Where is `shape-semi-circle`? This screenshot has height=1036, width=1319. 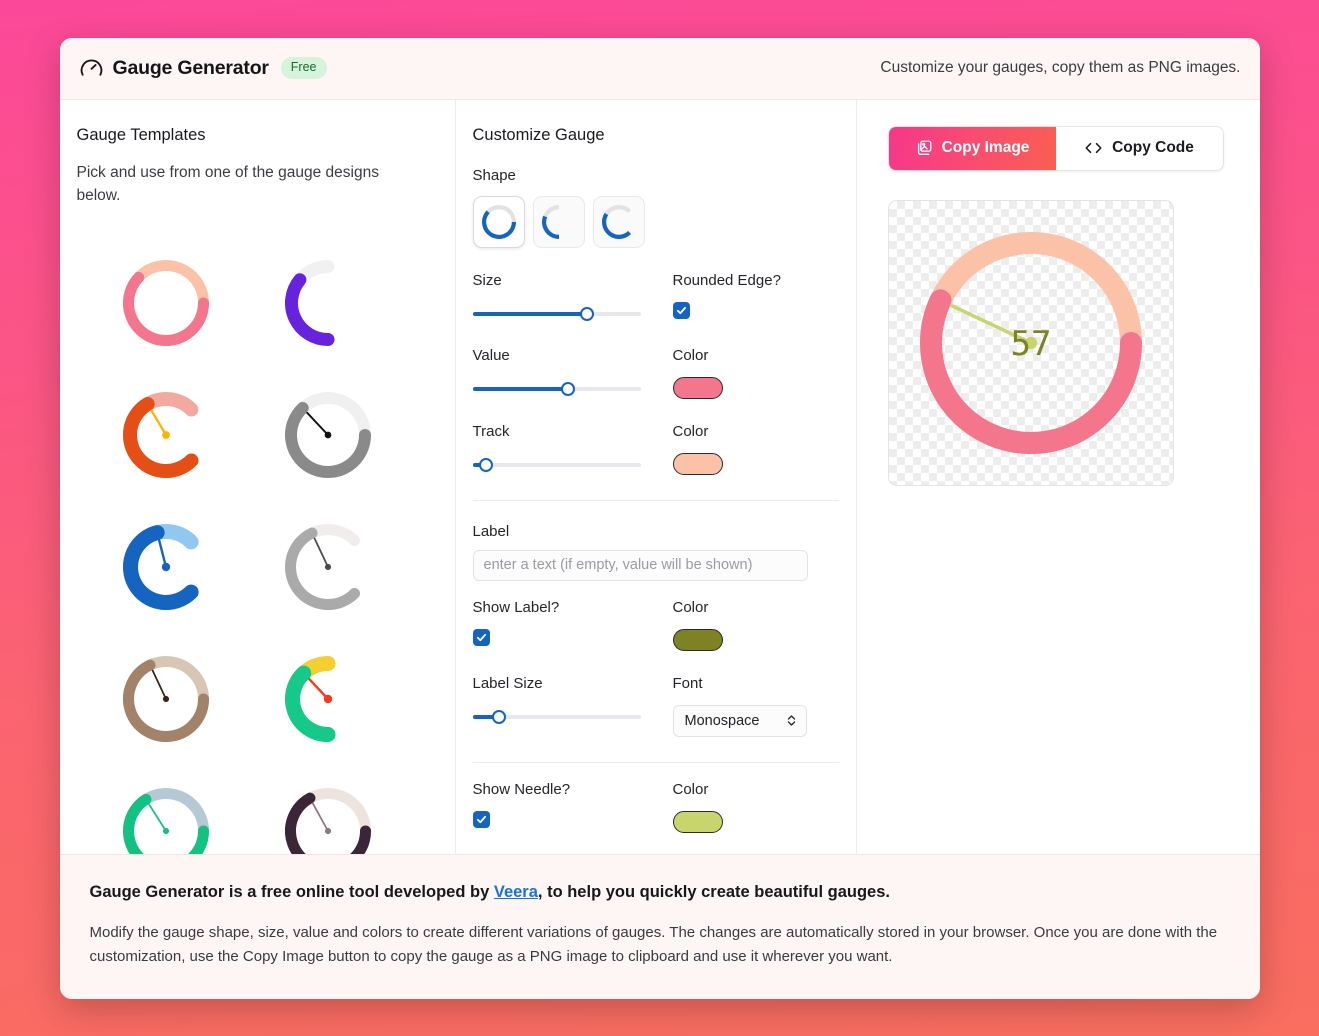 shape-semi-circle is located at coordinates (558, 221).